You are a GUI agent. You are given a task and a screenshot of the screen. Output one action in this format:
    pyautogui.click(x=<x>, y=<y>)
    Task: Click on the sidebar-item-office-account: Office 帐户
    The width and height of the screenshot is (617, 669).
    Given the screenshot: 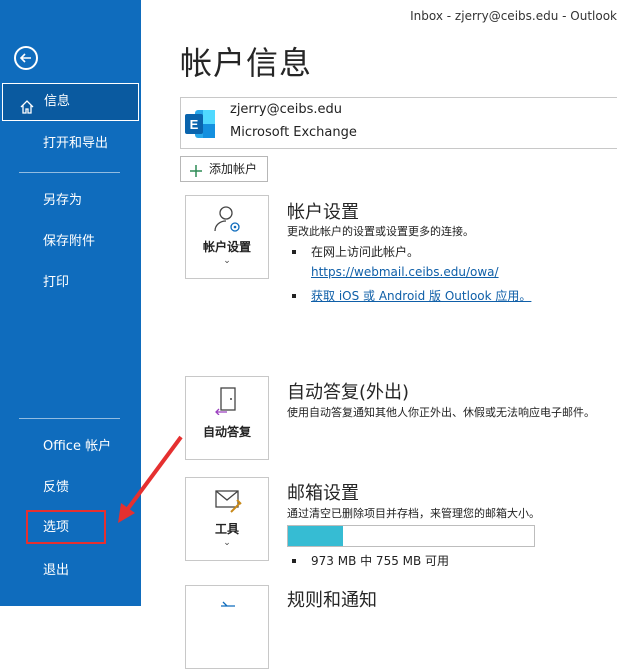 What is the action you would take?
    pyautogui.click(x=70, y=447)
    